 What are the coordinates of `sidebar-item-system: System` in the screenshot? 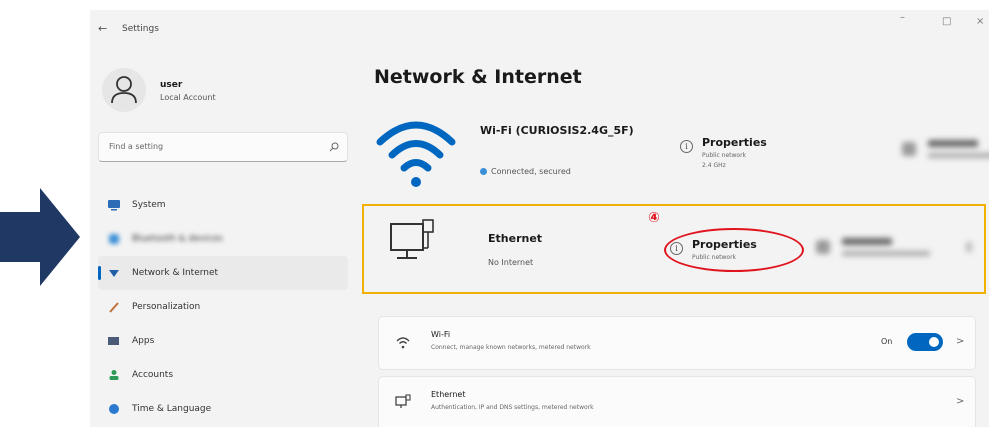 It's located at (223, 205).